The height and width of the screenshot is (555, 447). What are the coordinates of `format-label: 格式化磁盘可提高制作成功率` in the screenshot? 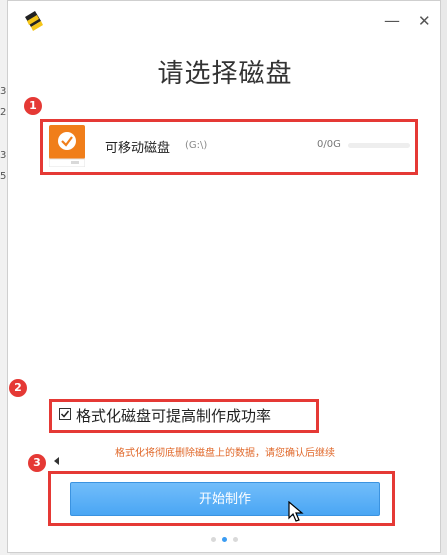 It's located at (174, 416).